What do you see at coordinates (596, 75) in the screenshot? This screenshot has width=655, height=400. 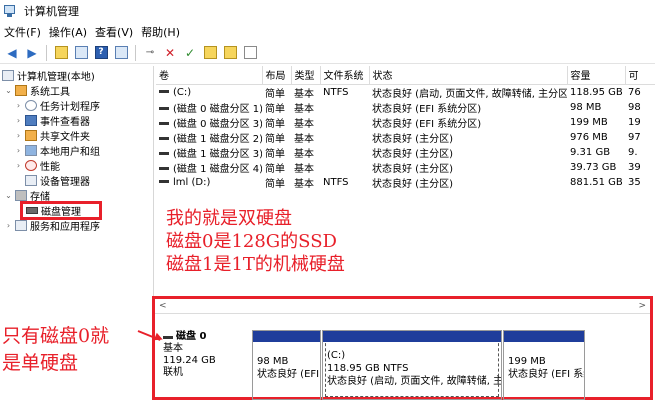 I see `column-capacity: 容量` at bounding box center [596, 75].